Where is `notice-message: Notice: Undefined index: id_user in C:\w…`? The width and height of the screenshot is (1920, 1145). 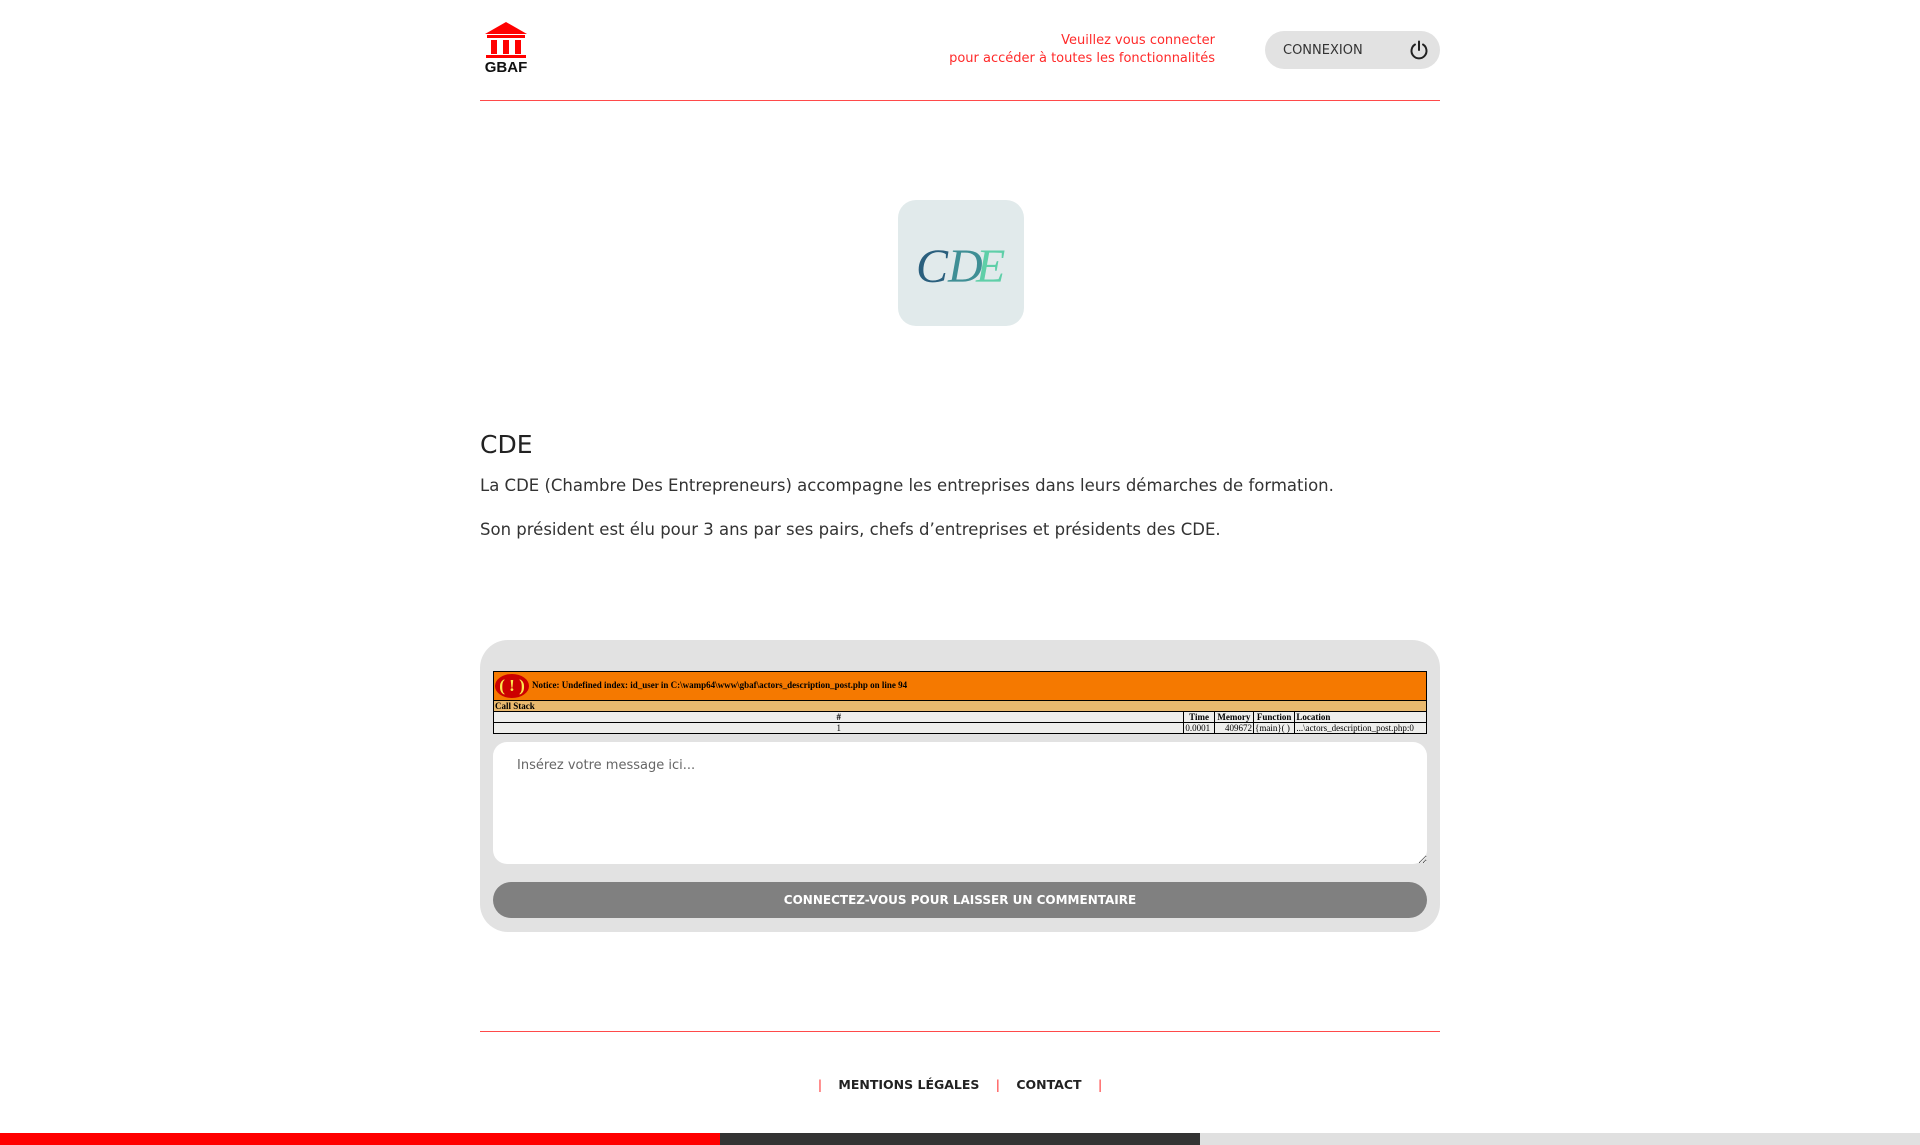
notice-message: Notice: Undefined index: id_user in C:\w… is located at coordinates (720, 685).